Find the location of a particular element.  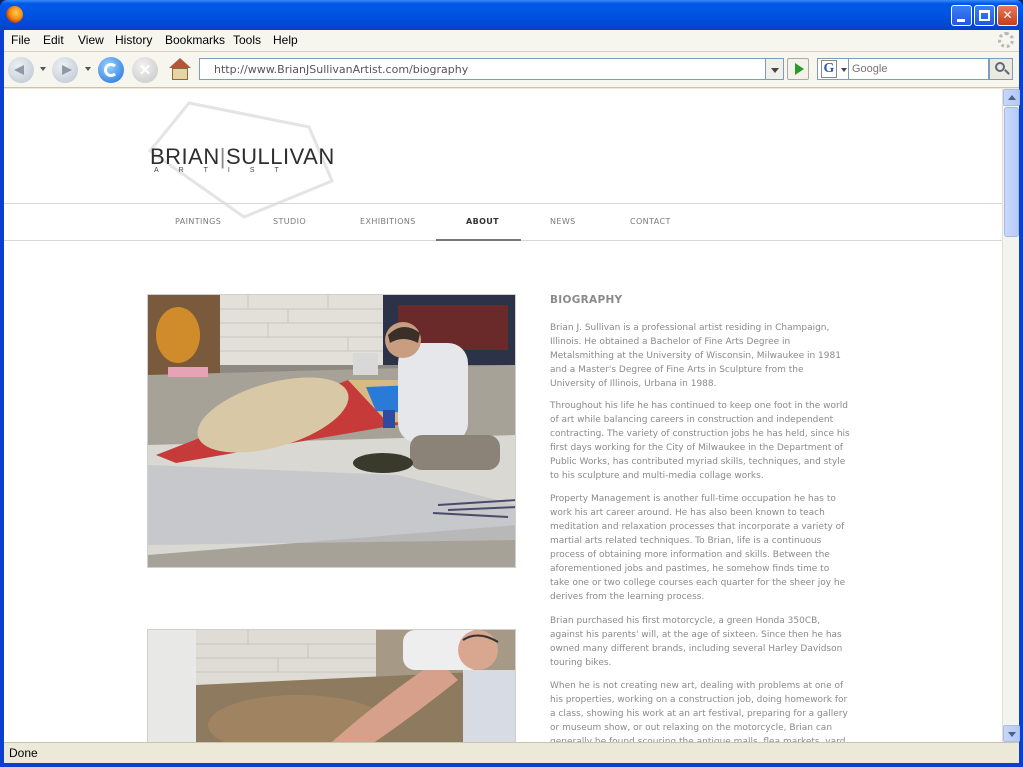

stop-icon: ✕ is located at coordinates (145, 70).